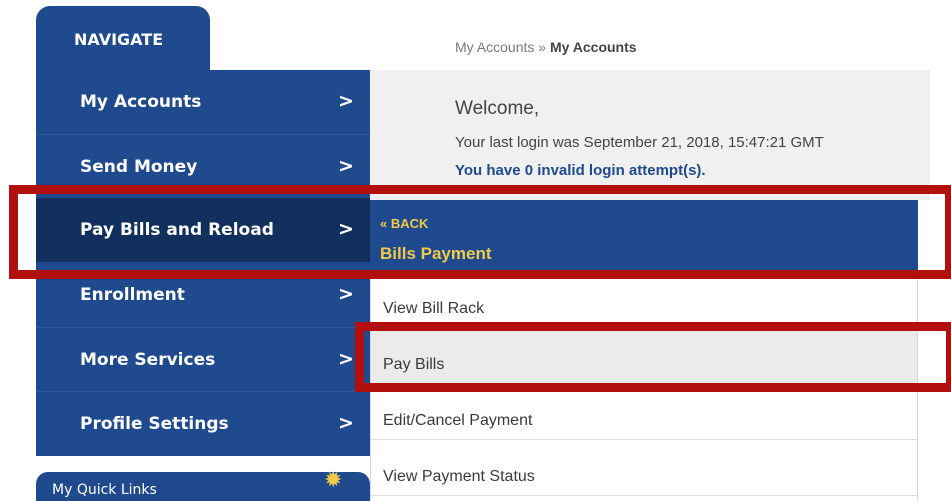 Image resolution: width=951 pixels, height=501 pixels. Describe the element at coordinates (653, 357) in the screenshot. I see `annotation-box-pay-bills` at that location.